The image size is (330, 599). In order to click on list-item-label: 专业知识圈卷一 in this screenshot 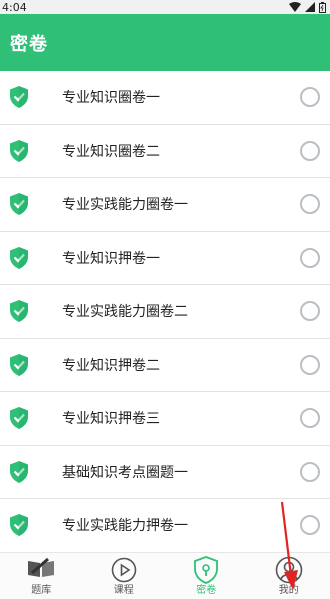, I will do `click(111, 98)`.